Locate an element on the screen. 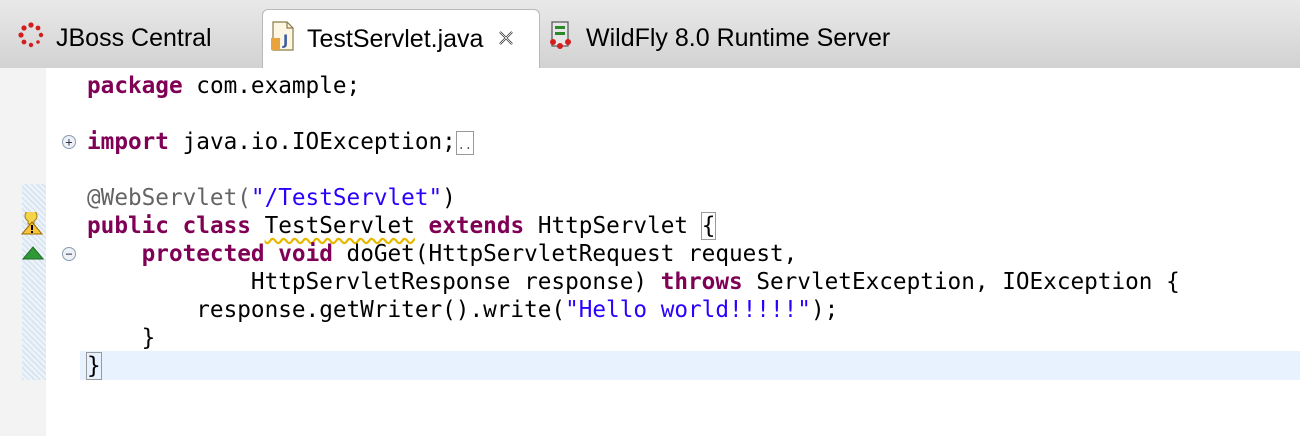 This screenshot has height=436, width=1300. svg-text: J is located at coordinates (285, 41).